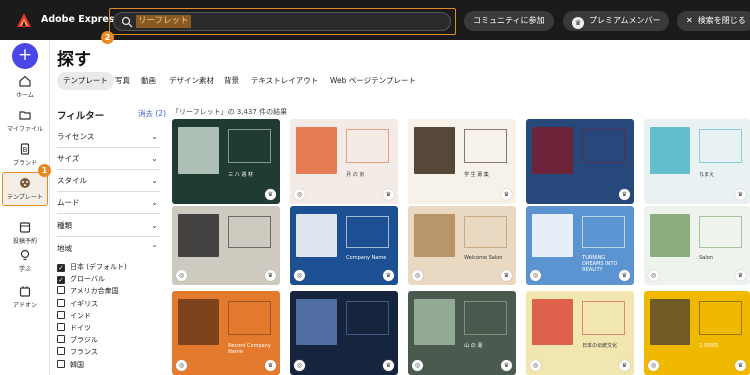 The width and height of the screenshot is (750, 375). What do you see at coordinates (88, 291) in the screenshot?
I see `region-checkbox: アメリカ合衆国` at bounding box center [88, 291].